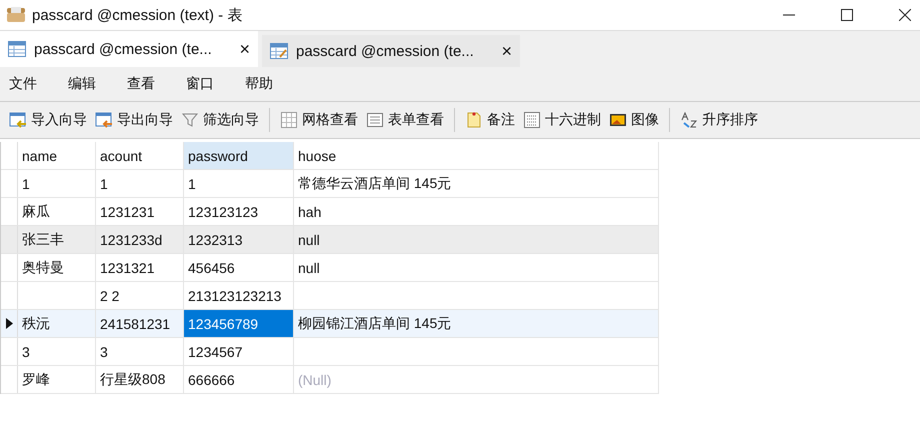  I want to click on menu-item: 窗口, so click(200, 84).